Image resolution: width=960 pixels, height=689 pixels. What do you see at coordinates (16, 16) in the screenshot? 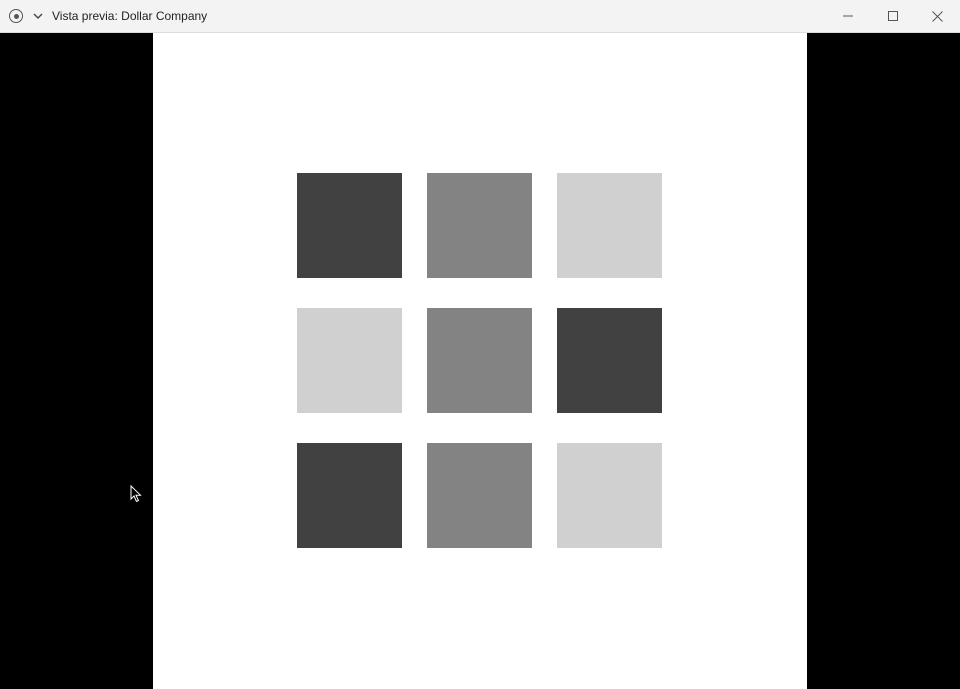
I see `record-icon` at bounding box center [16, 16].